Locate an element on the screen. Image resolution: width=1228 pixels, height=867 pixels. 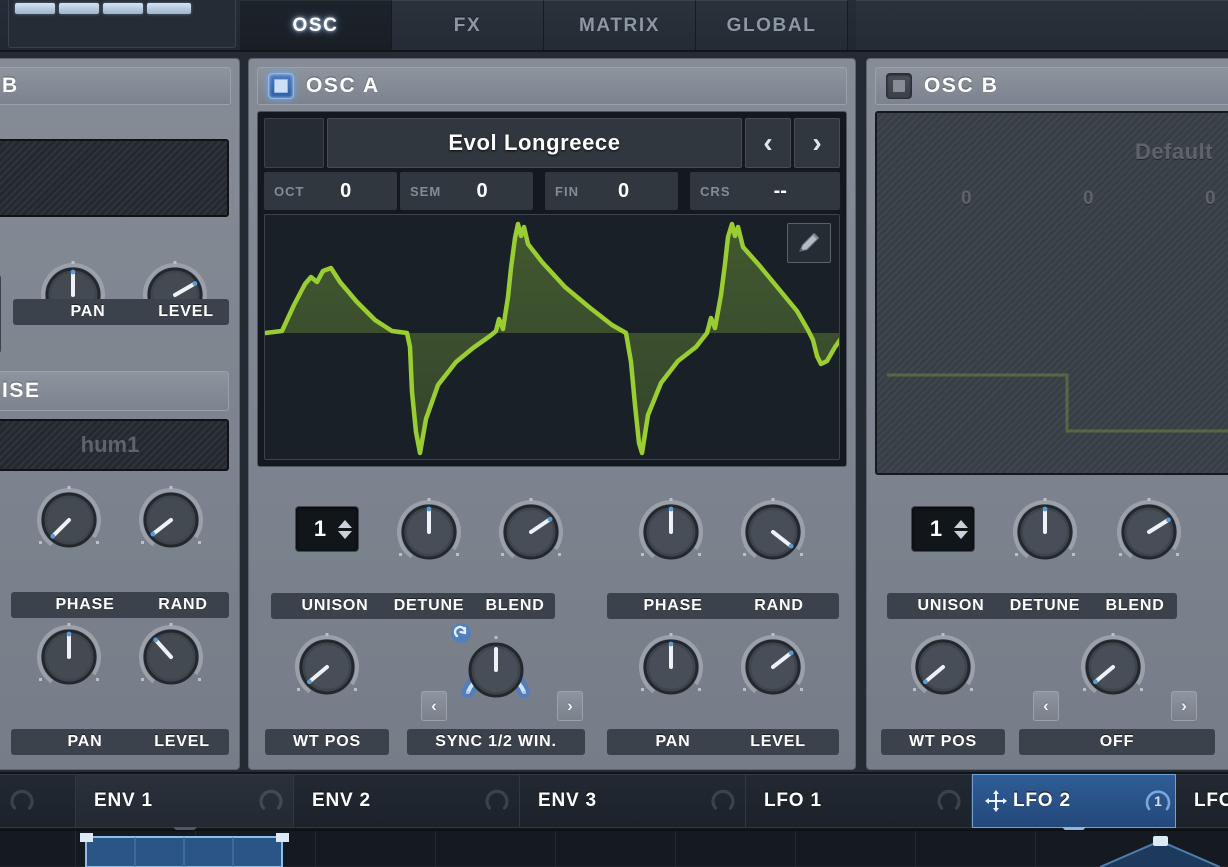
knob-osc-b-blend is located at coordinates (1149, 532).